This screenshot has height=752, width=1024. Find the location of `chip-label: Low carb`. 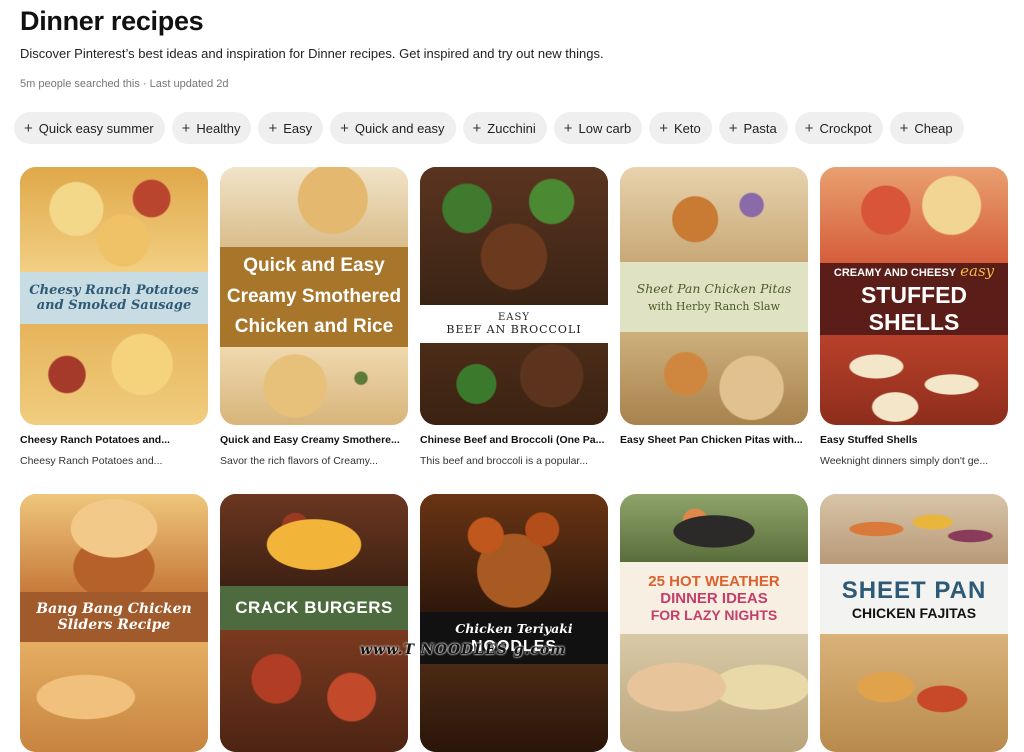

chip-label: Low carb is located at coordinates (605, 128).